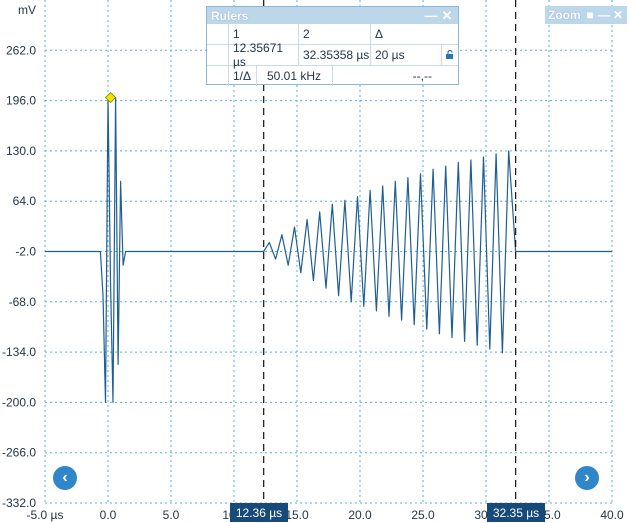 Image resolution: width=631 pixels, height=523 pixels. I want to click on x-tick-label: 40.0, so click(612, 515).